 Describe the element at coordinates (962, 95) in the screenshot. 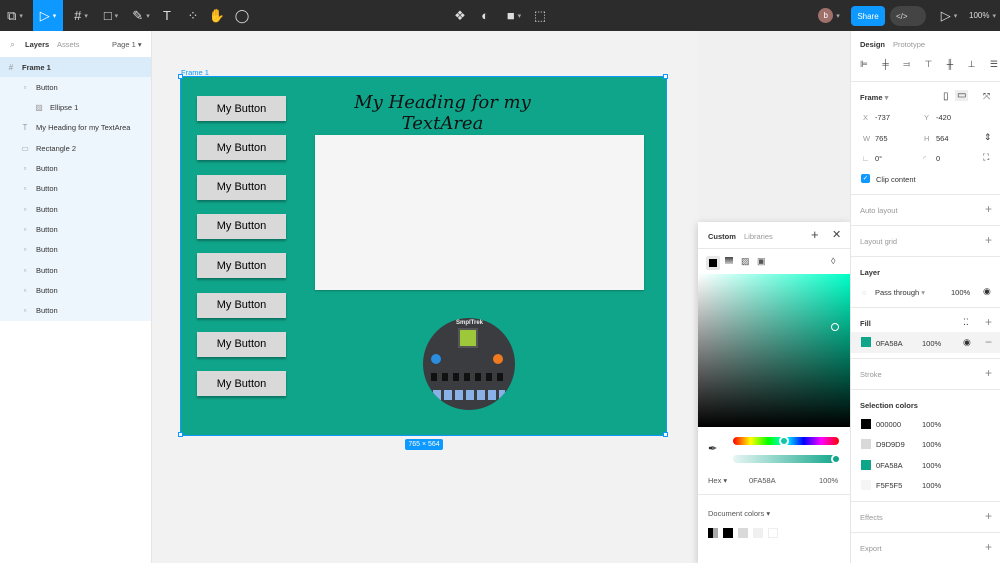

I see `landscape-icon: ▭` at that location.